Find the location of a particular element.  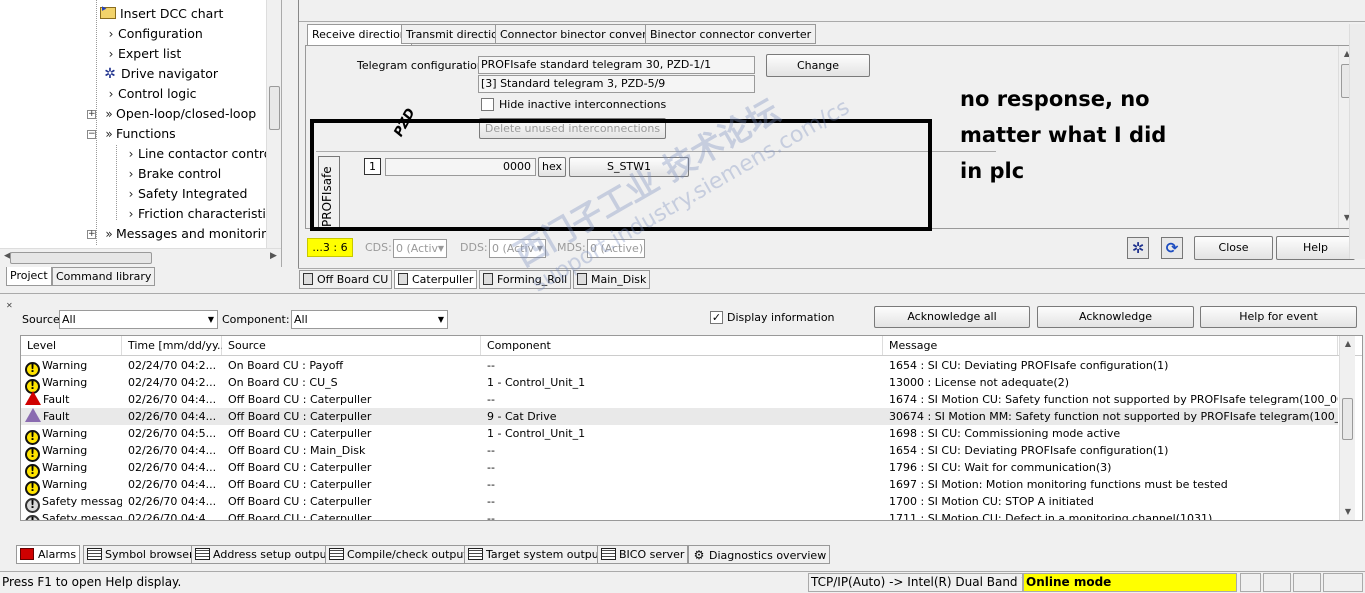

splitter is located at coordinates (291, 145).